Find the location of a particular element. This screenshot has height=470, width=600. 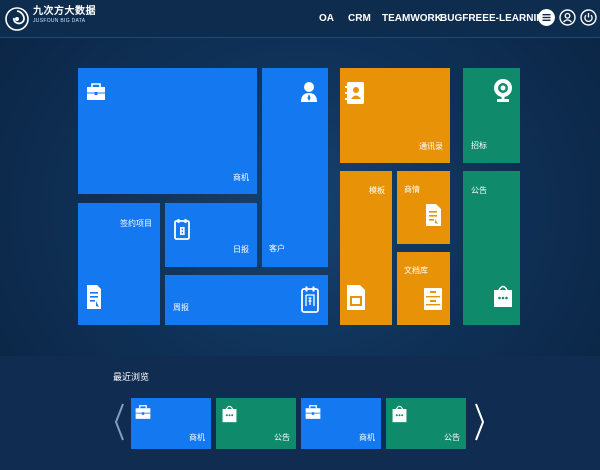

tile-address-book: 通讯录 is located at coordinates (395, 115).